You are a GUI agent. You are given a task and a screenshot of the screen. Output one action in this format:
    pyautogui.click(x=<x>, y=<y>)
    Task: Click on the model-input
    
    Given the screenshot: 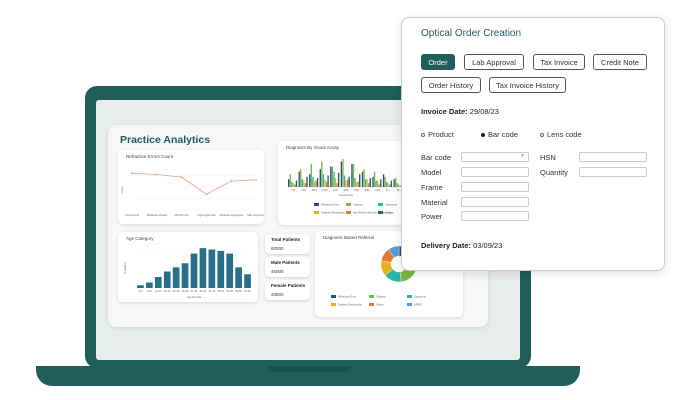 What is the action you would take?
    pyautogui.click(x=495, y=172)
    